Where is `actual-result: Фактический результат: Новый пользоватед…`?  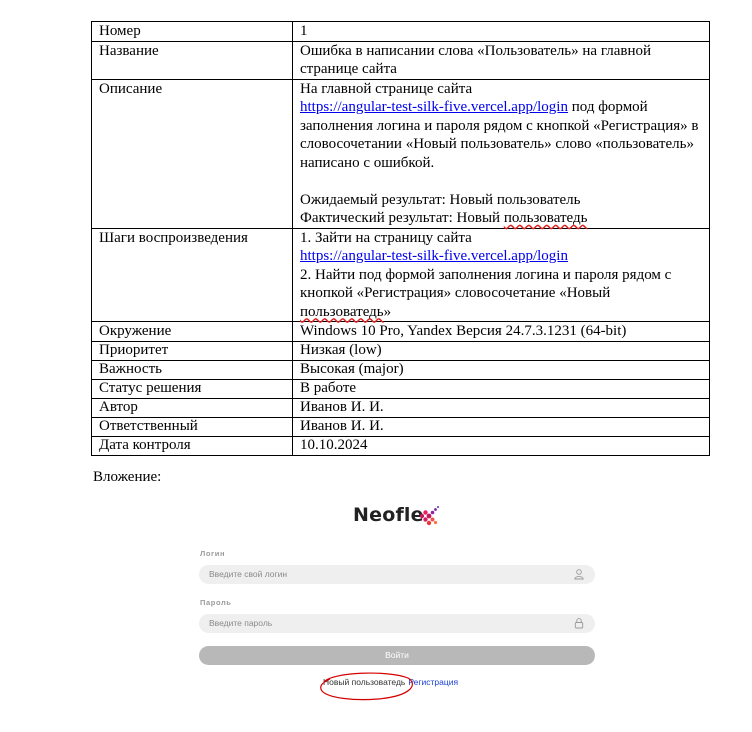
actual-result: Фактический результат: Новый пользоватед… is located at coordinates (501, 218).